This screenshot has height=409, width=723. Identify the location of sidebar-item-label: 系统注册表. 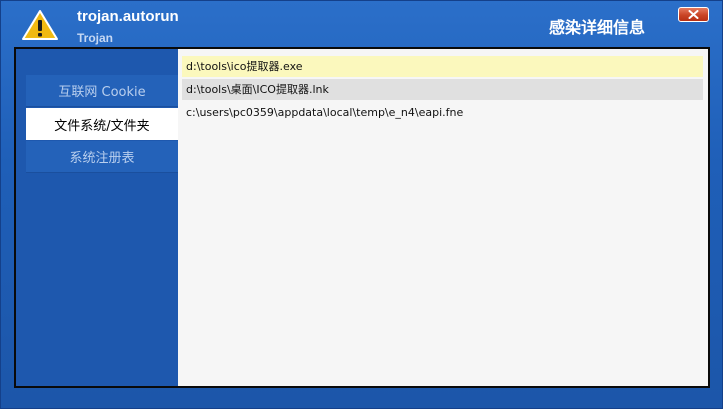
(102, 158).